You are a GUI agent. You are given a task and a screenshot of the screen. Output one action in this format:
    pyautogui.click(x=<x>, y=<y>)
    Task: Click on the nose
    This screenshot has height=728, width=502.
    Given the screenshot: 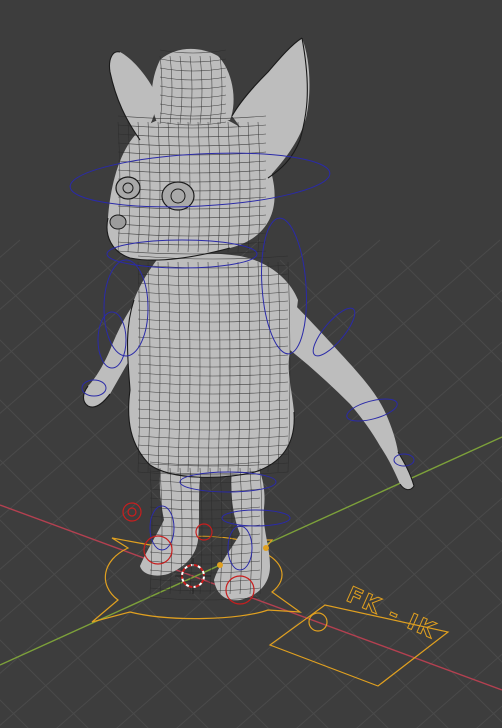 What is the action you would take?
    pyautogui.click(x=118, y=222)
    